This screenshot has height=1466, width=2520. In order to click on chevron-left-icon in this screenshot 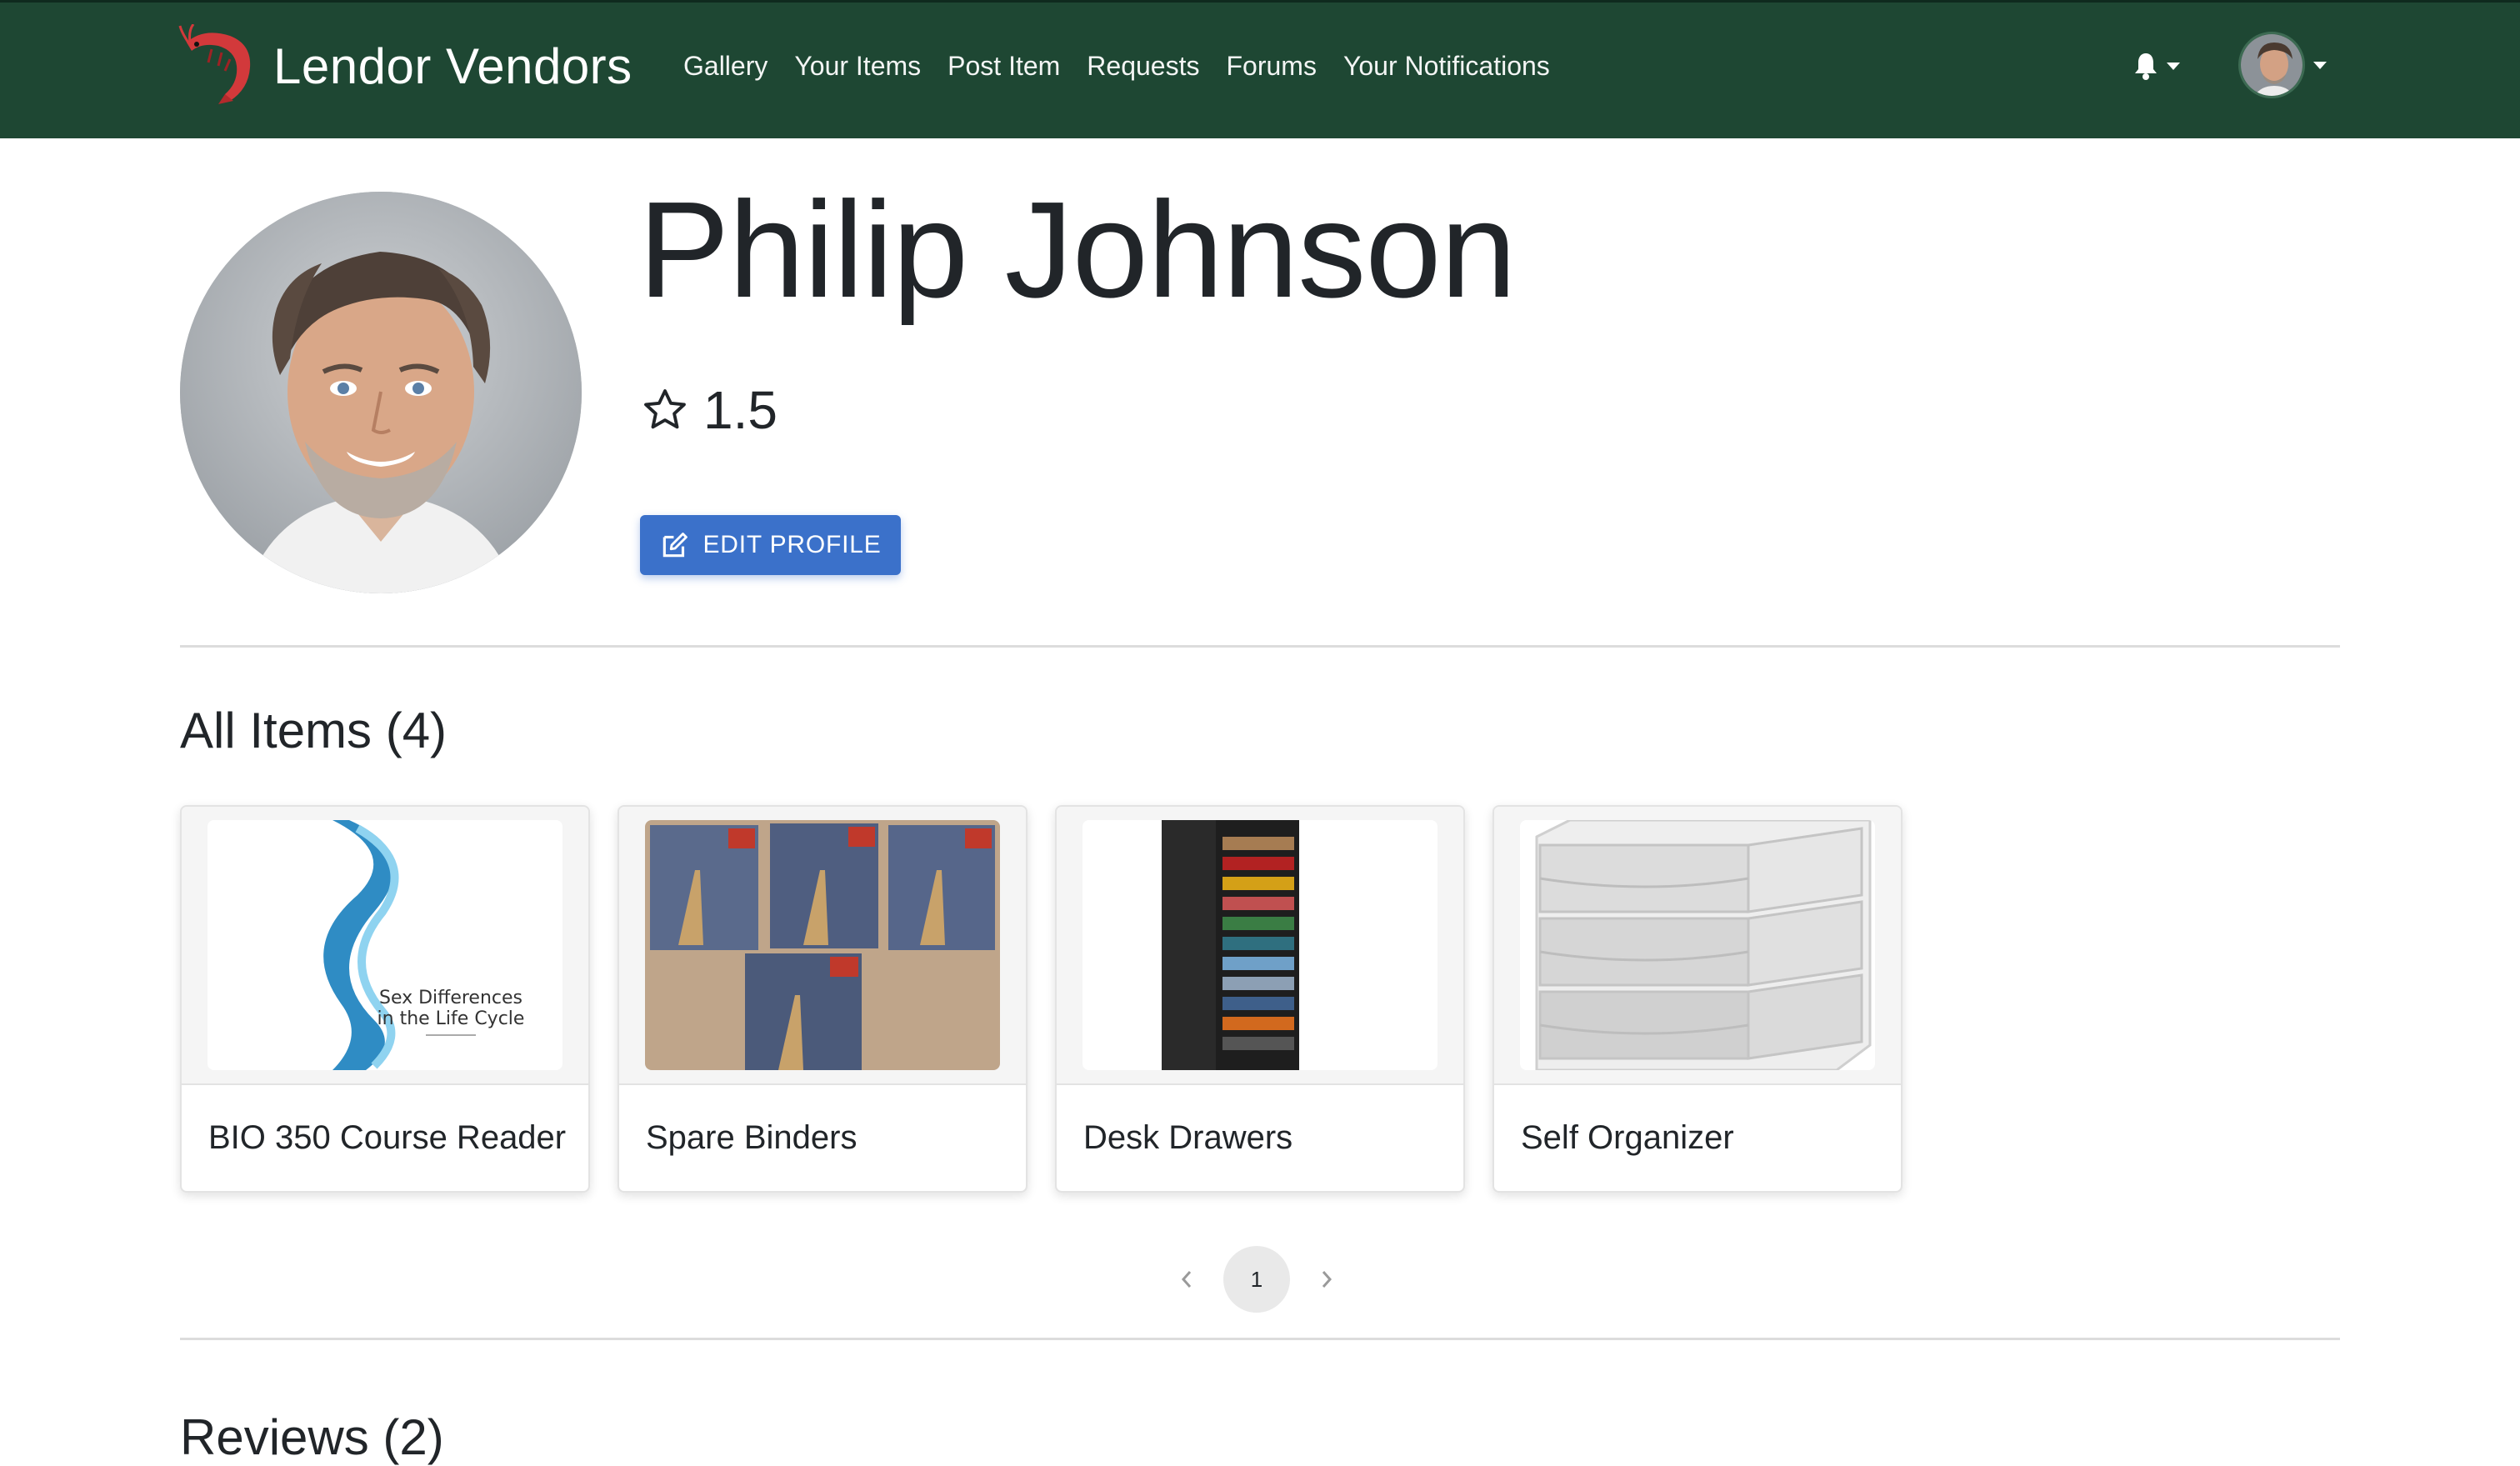, I will do `click(1186, 1279)`.